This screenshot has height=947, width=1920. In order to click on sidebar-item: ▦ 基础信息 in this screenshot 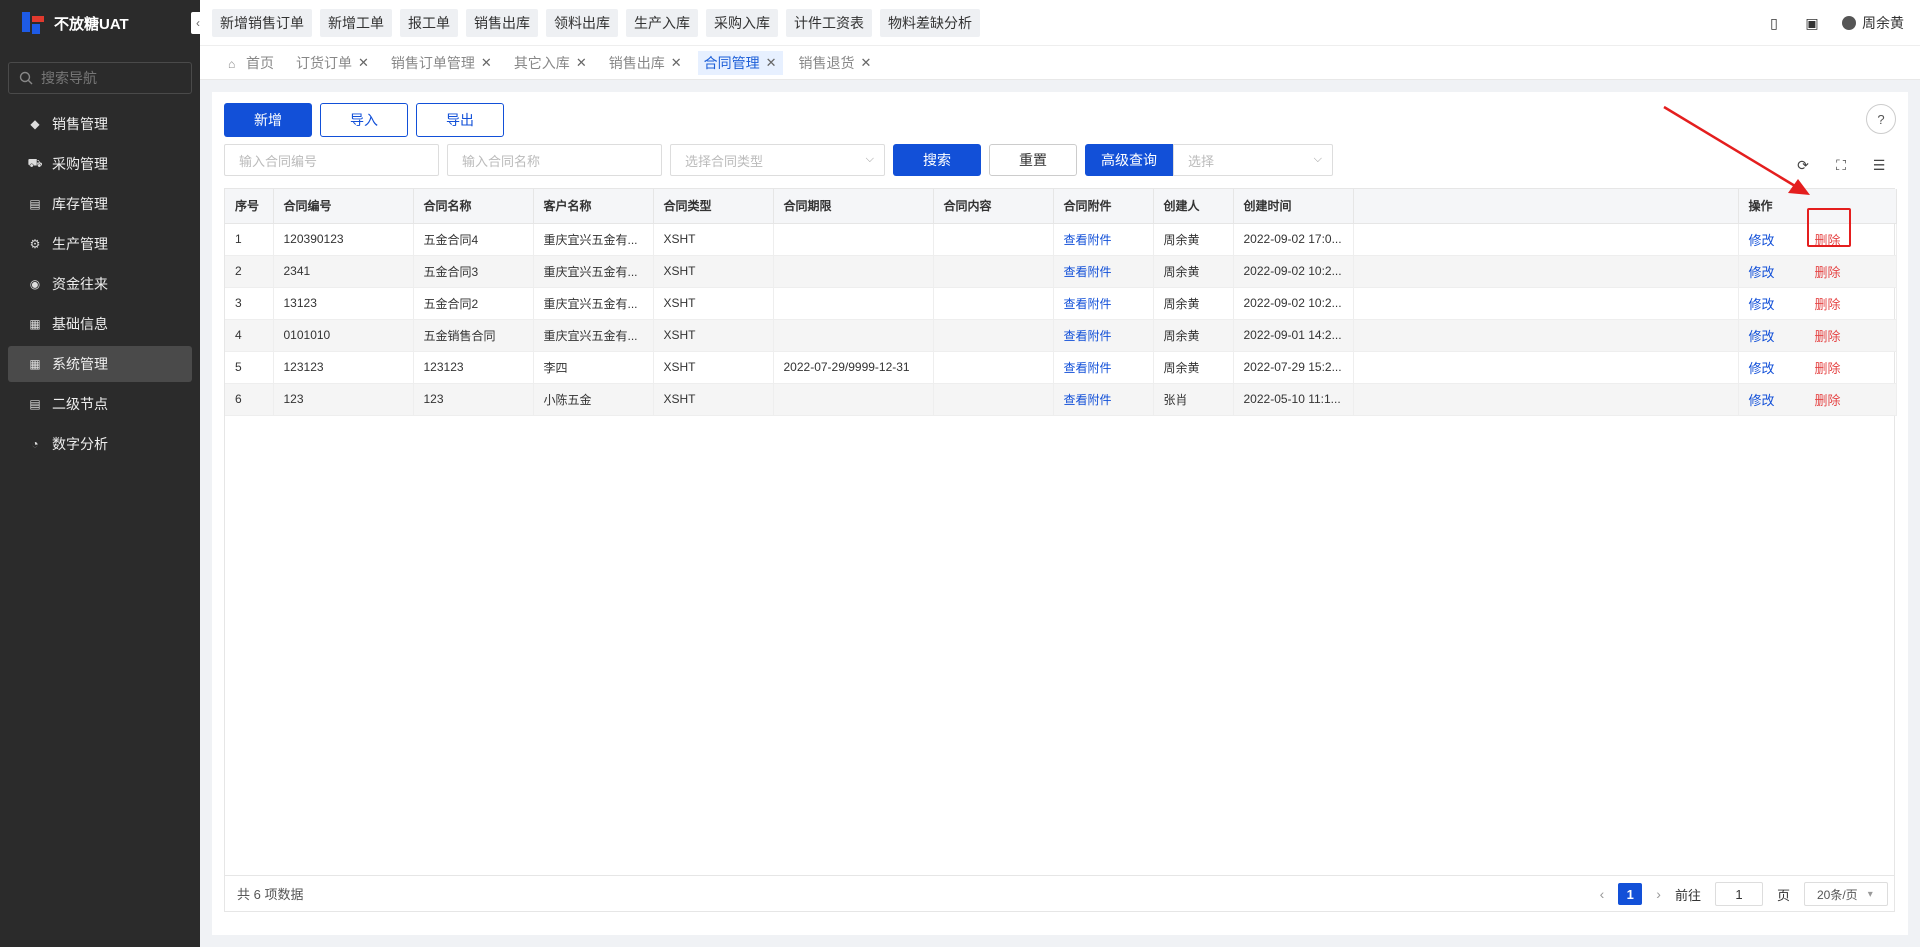, I will do `click(100, 324)`.